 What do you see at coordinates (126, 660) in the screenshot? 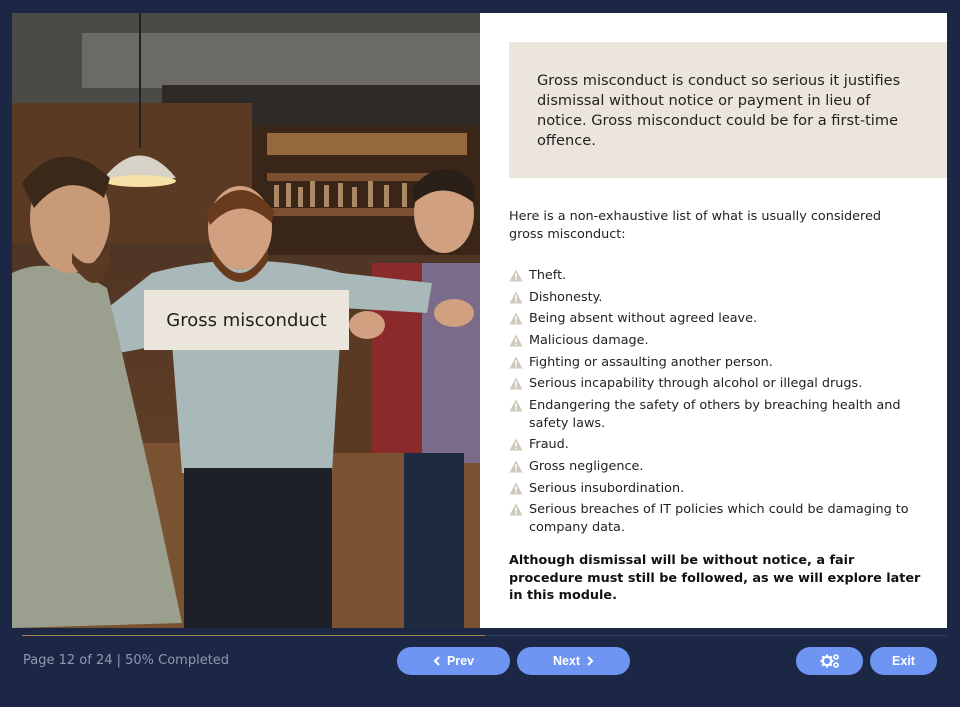
I see `page-status: Page 12 of 24 | 50% Completed` at bounding box center [126, 660].